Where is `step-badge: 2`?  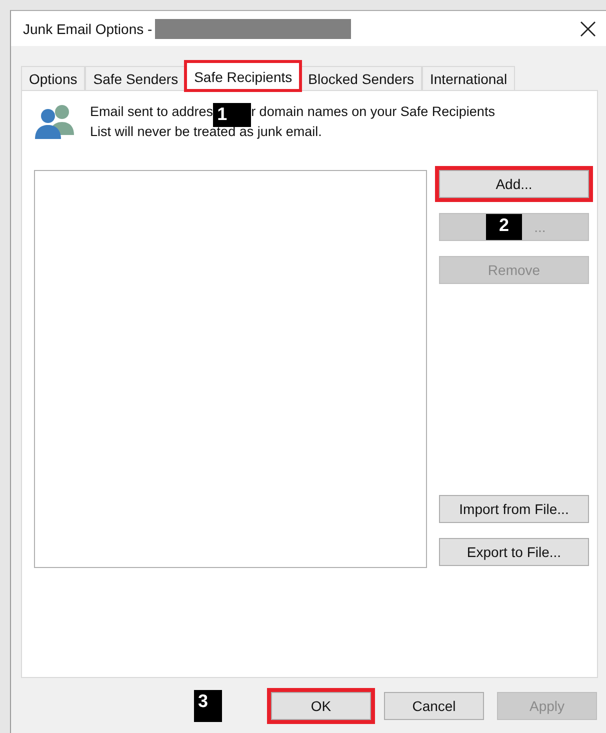 step-badge: 2 is located at coordinates (504, 227).